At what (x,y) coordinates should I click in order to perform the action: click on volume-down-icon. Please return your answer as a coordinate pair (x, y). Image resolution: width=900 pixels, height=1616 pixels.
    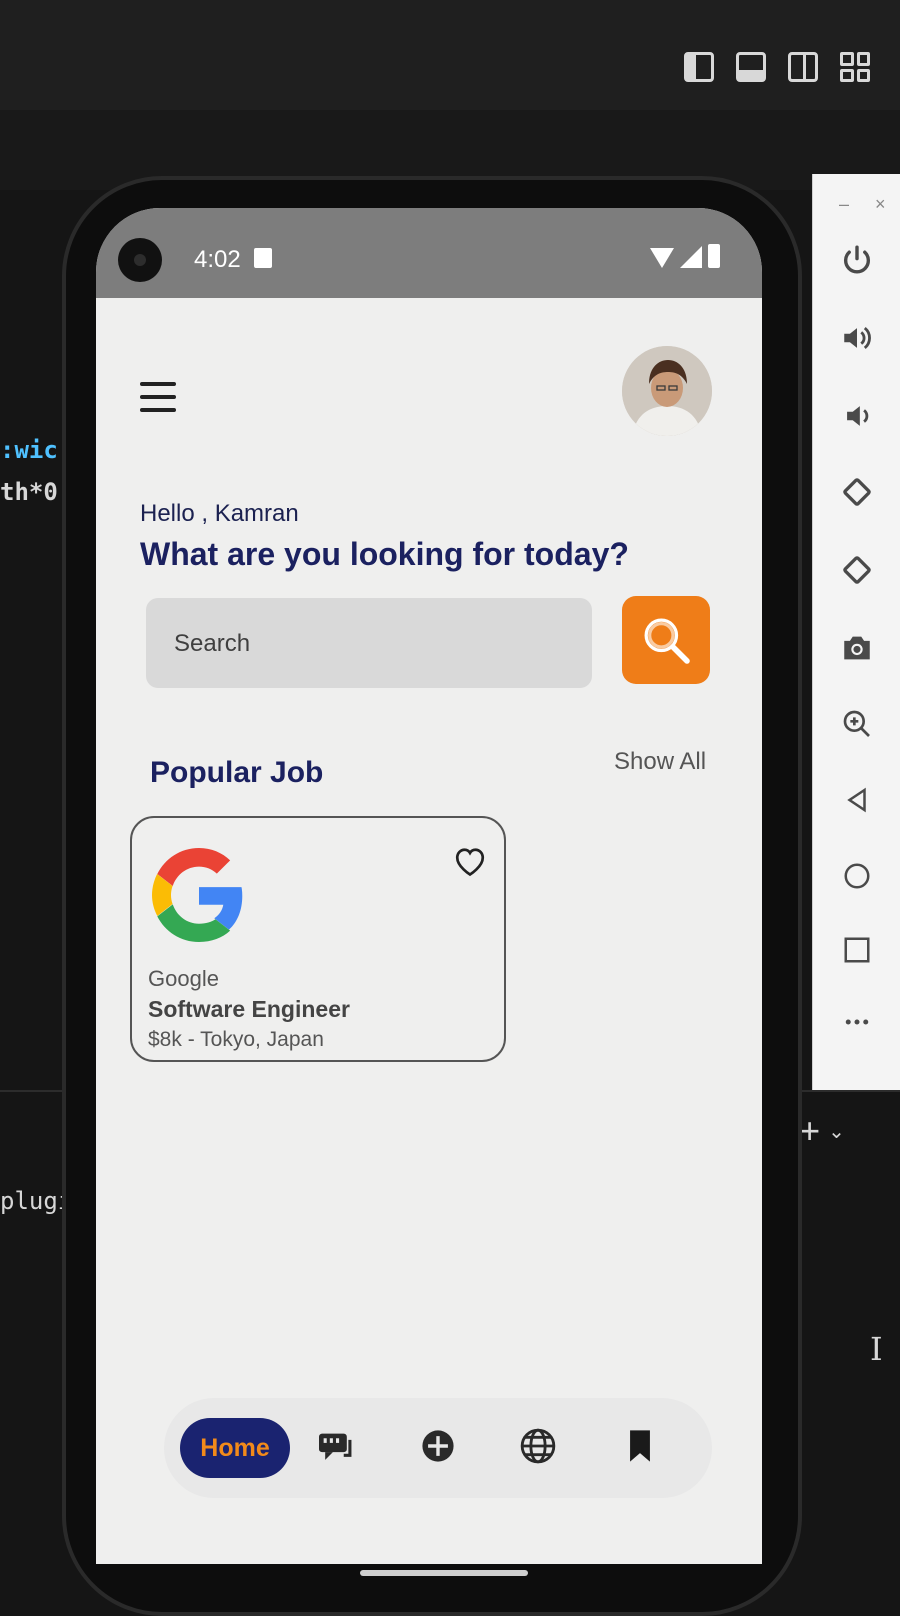
    Looking at the image, I should click on (857, 416).